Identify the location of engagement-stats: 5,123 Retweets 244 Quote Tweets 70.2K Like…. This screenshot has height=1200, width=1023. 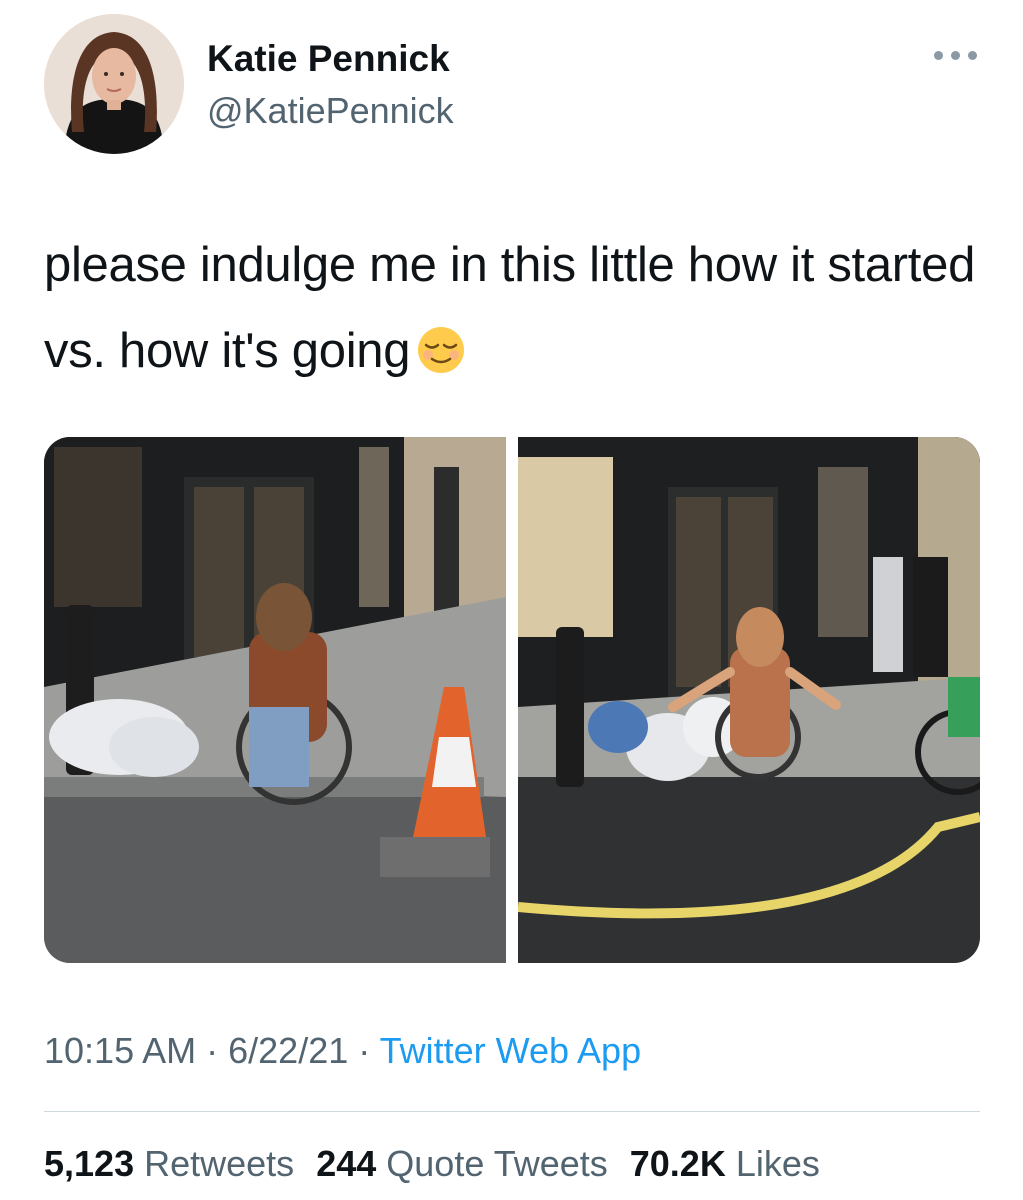
(432, 1164).